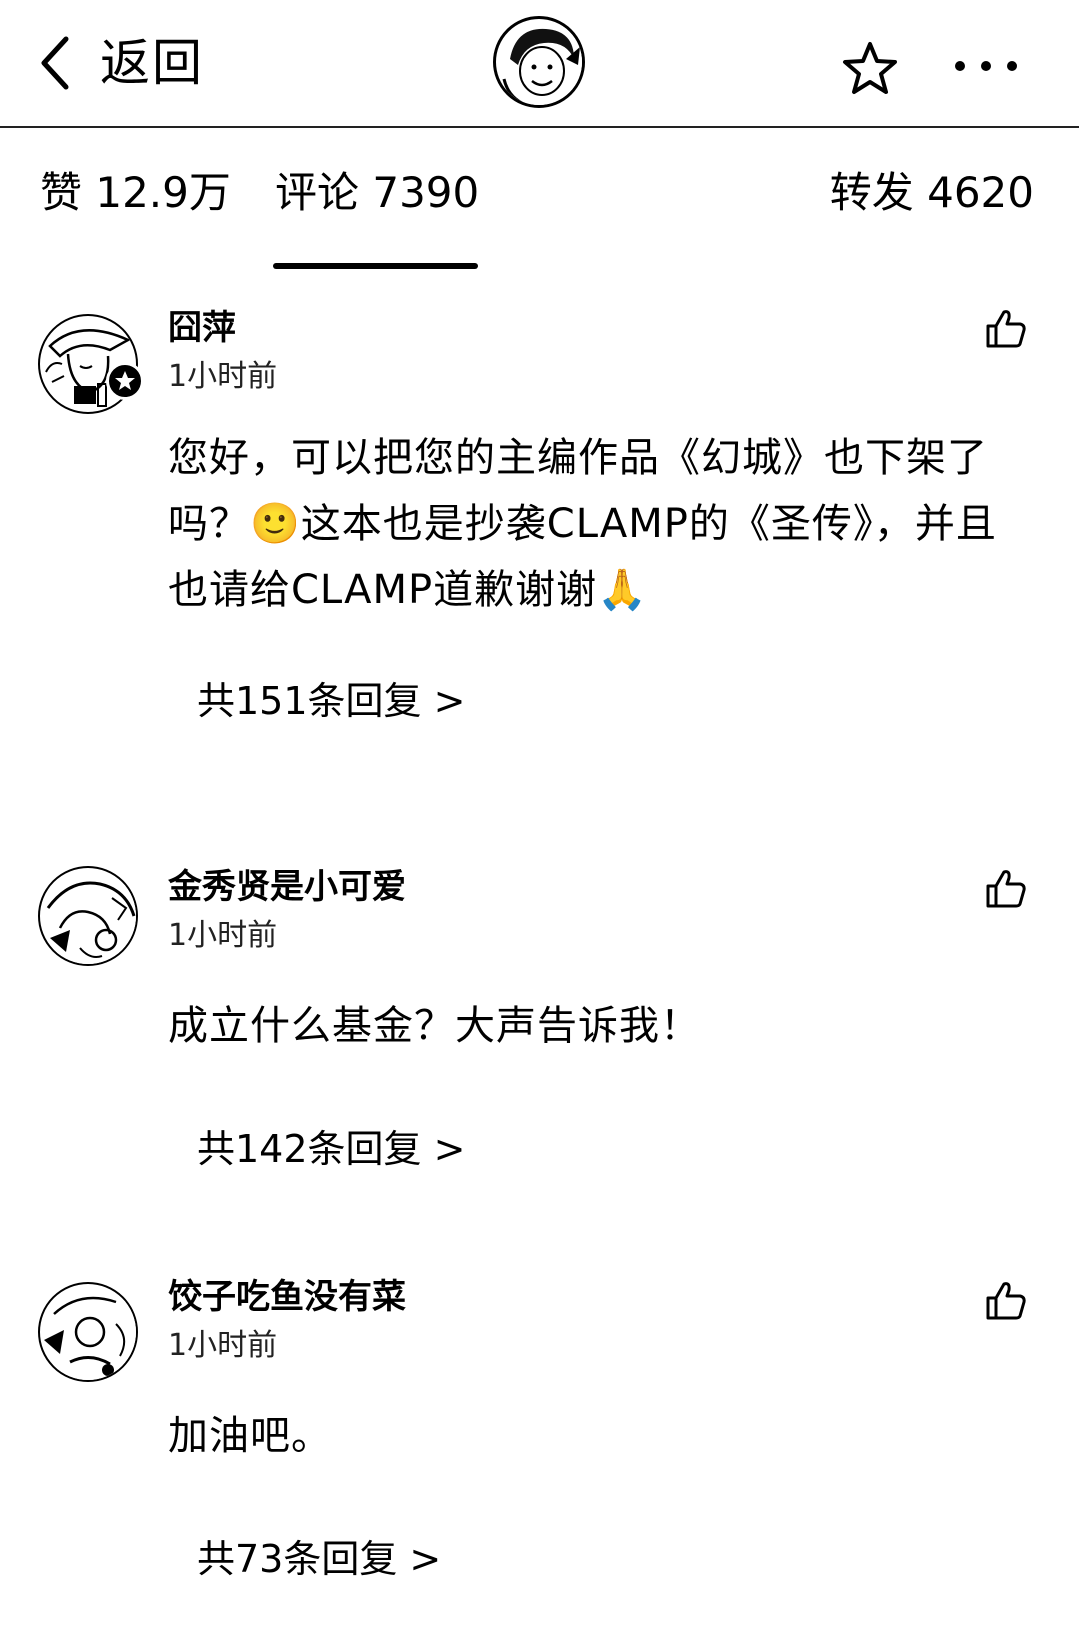 The height and width of the screenshot is (1634, 1079). Describe the element at coordinates (932, 193) in the screenshot. I see `tab-reposts: 转发 4620` at that location.